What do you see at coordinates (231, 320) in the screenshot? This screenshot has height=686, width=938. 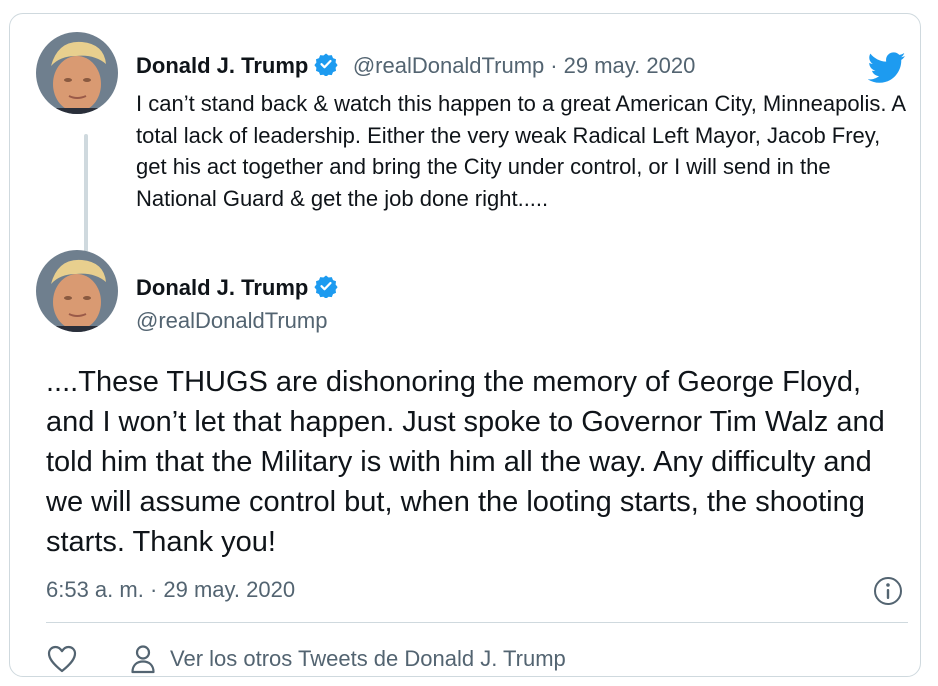 I see `main-author-handle: @realDonaldTrump` at bounding box center [231, 320].